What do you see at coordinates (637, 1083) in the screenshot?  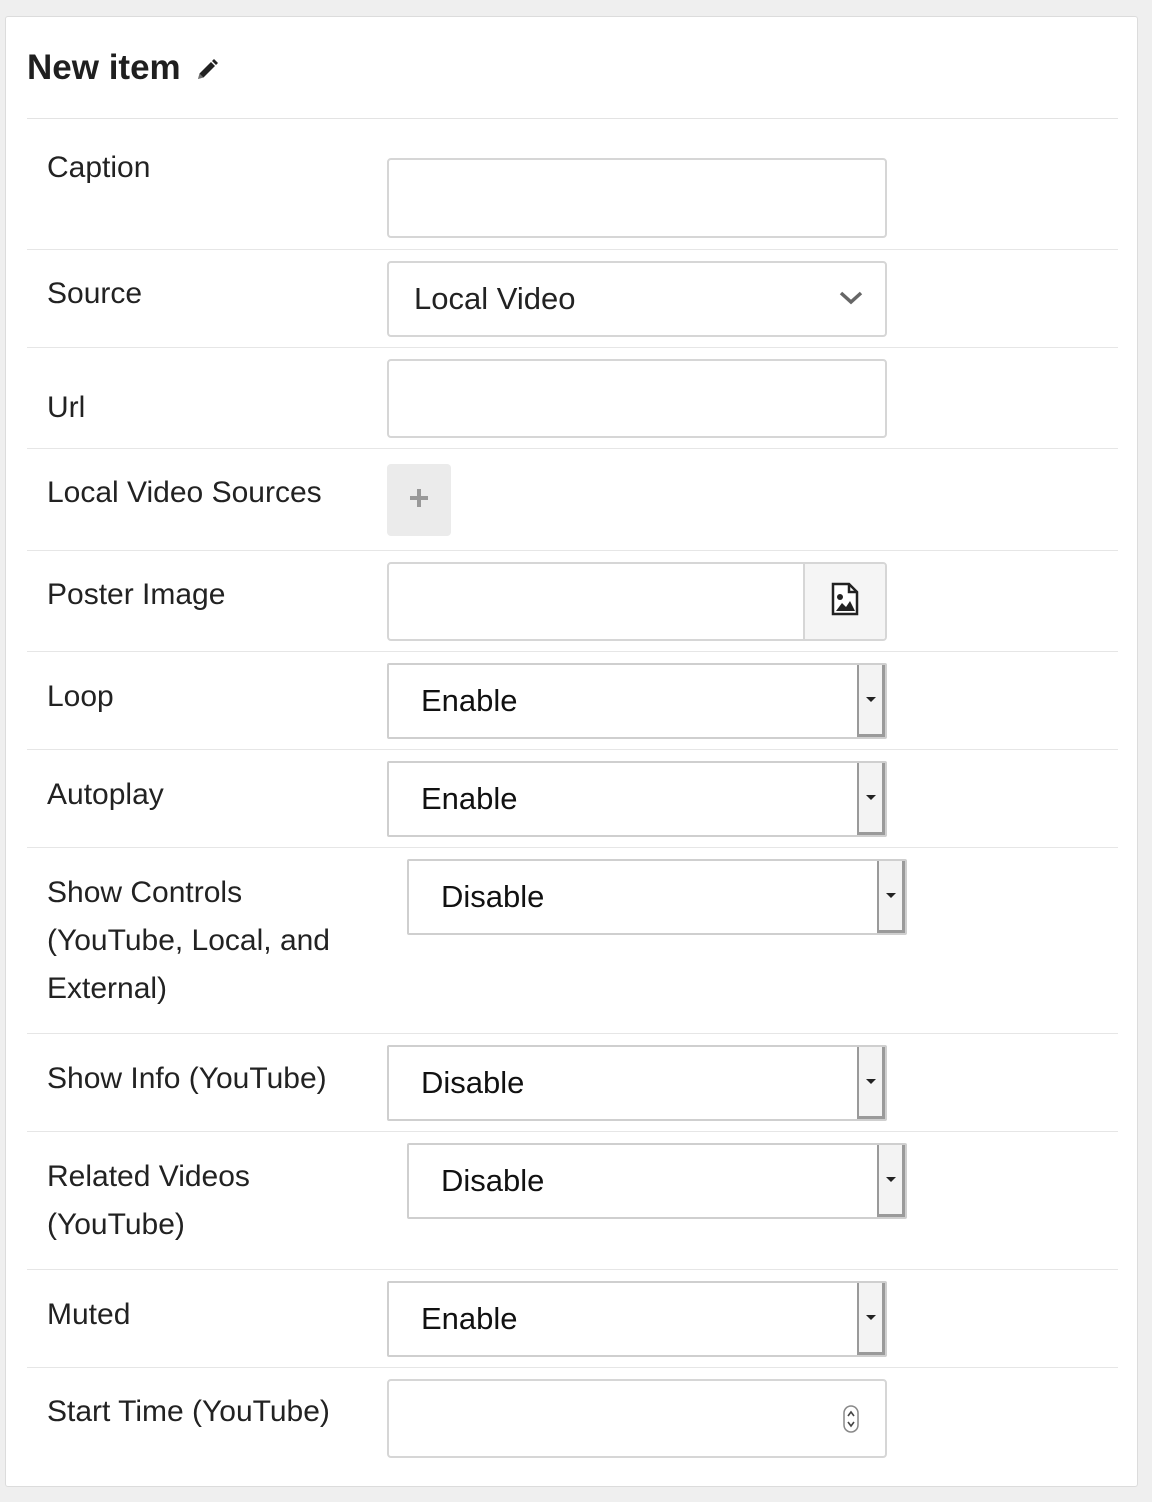 I see `show-info-select: Disable` at bounding box center [637, 1083].